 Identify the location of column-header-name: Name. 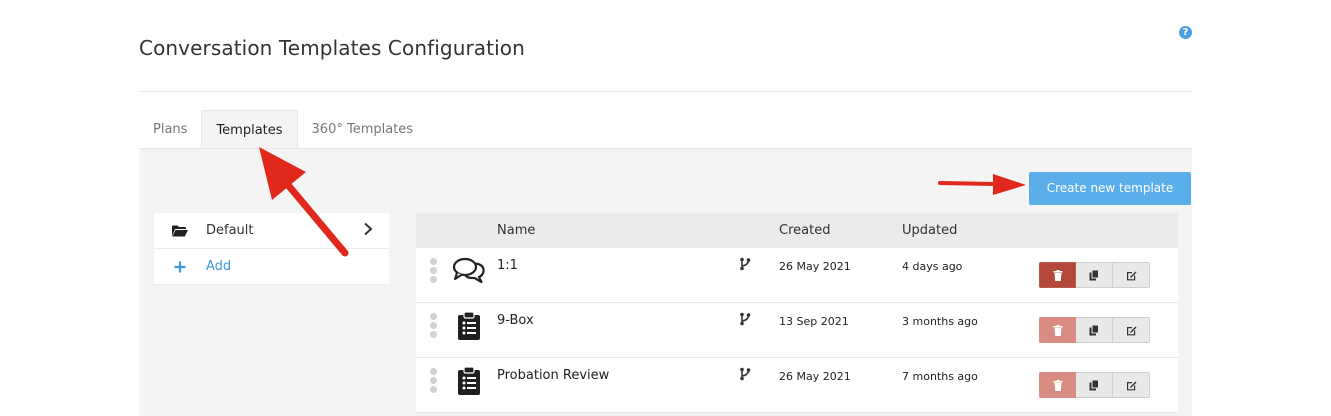
(516, 230).